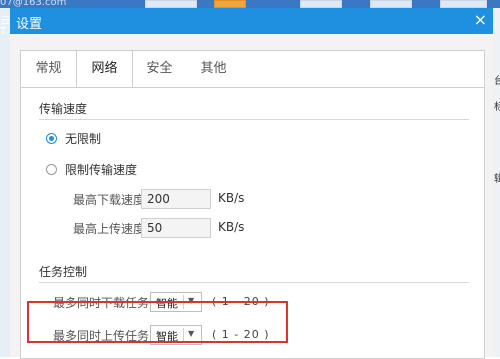 Image resolution: width=500 pixels, height=359 pixels. I want to click on dialog-titlebar: 设置 ×, so click(251, 21).